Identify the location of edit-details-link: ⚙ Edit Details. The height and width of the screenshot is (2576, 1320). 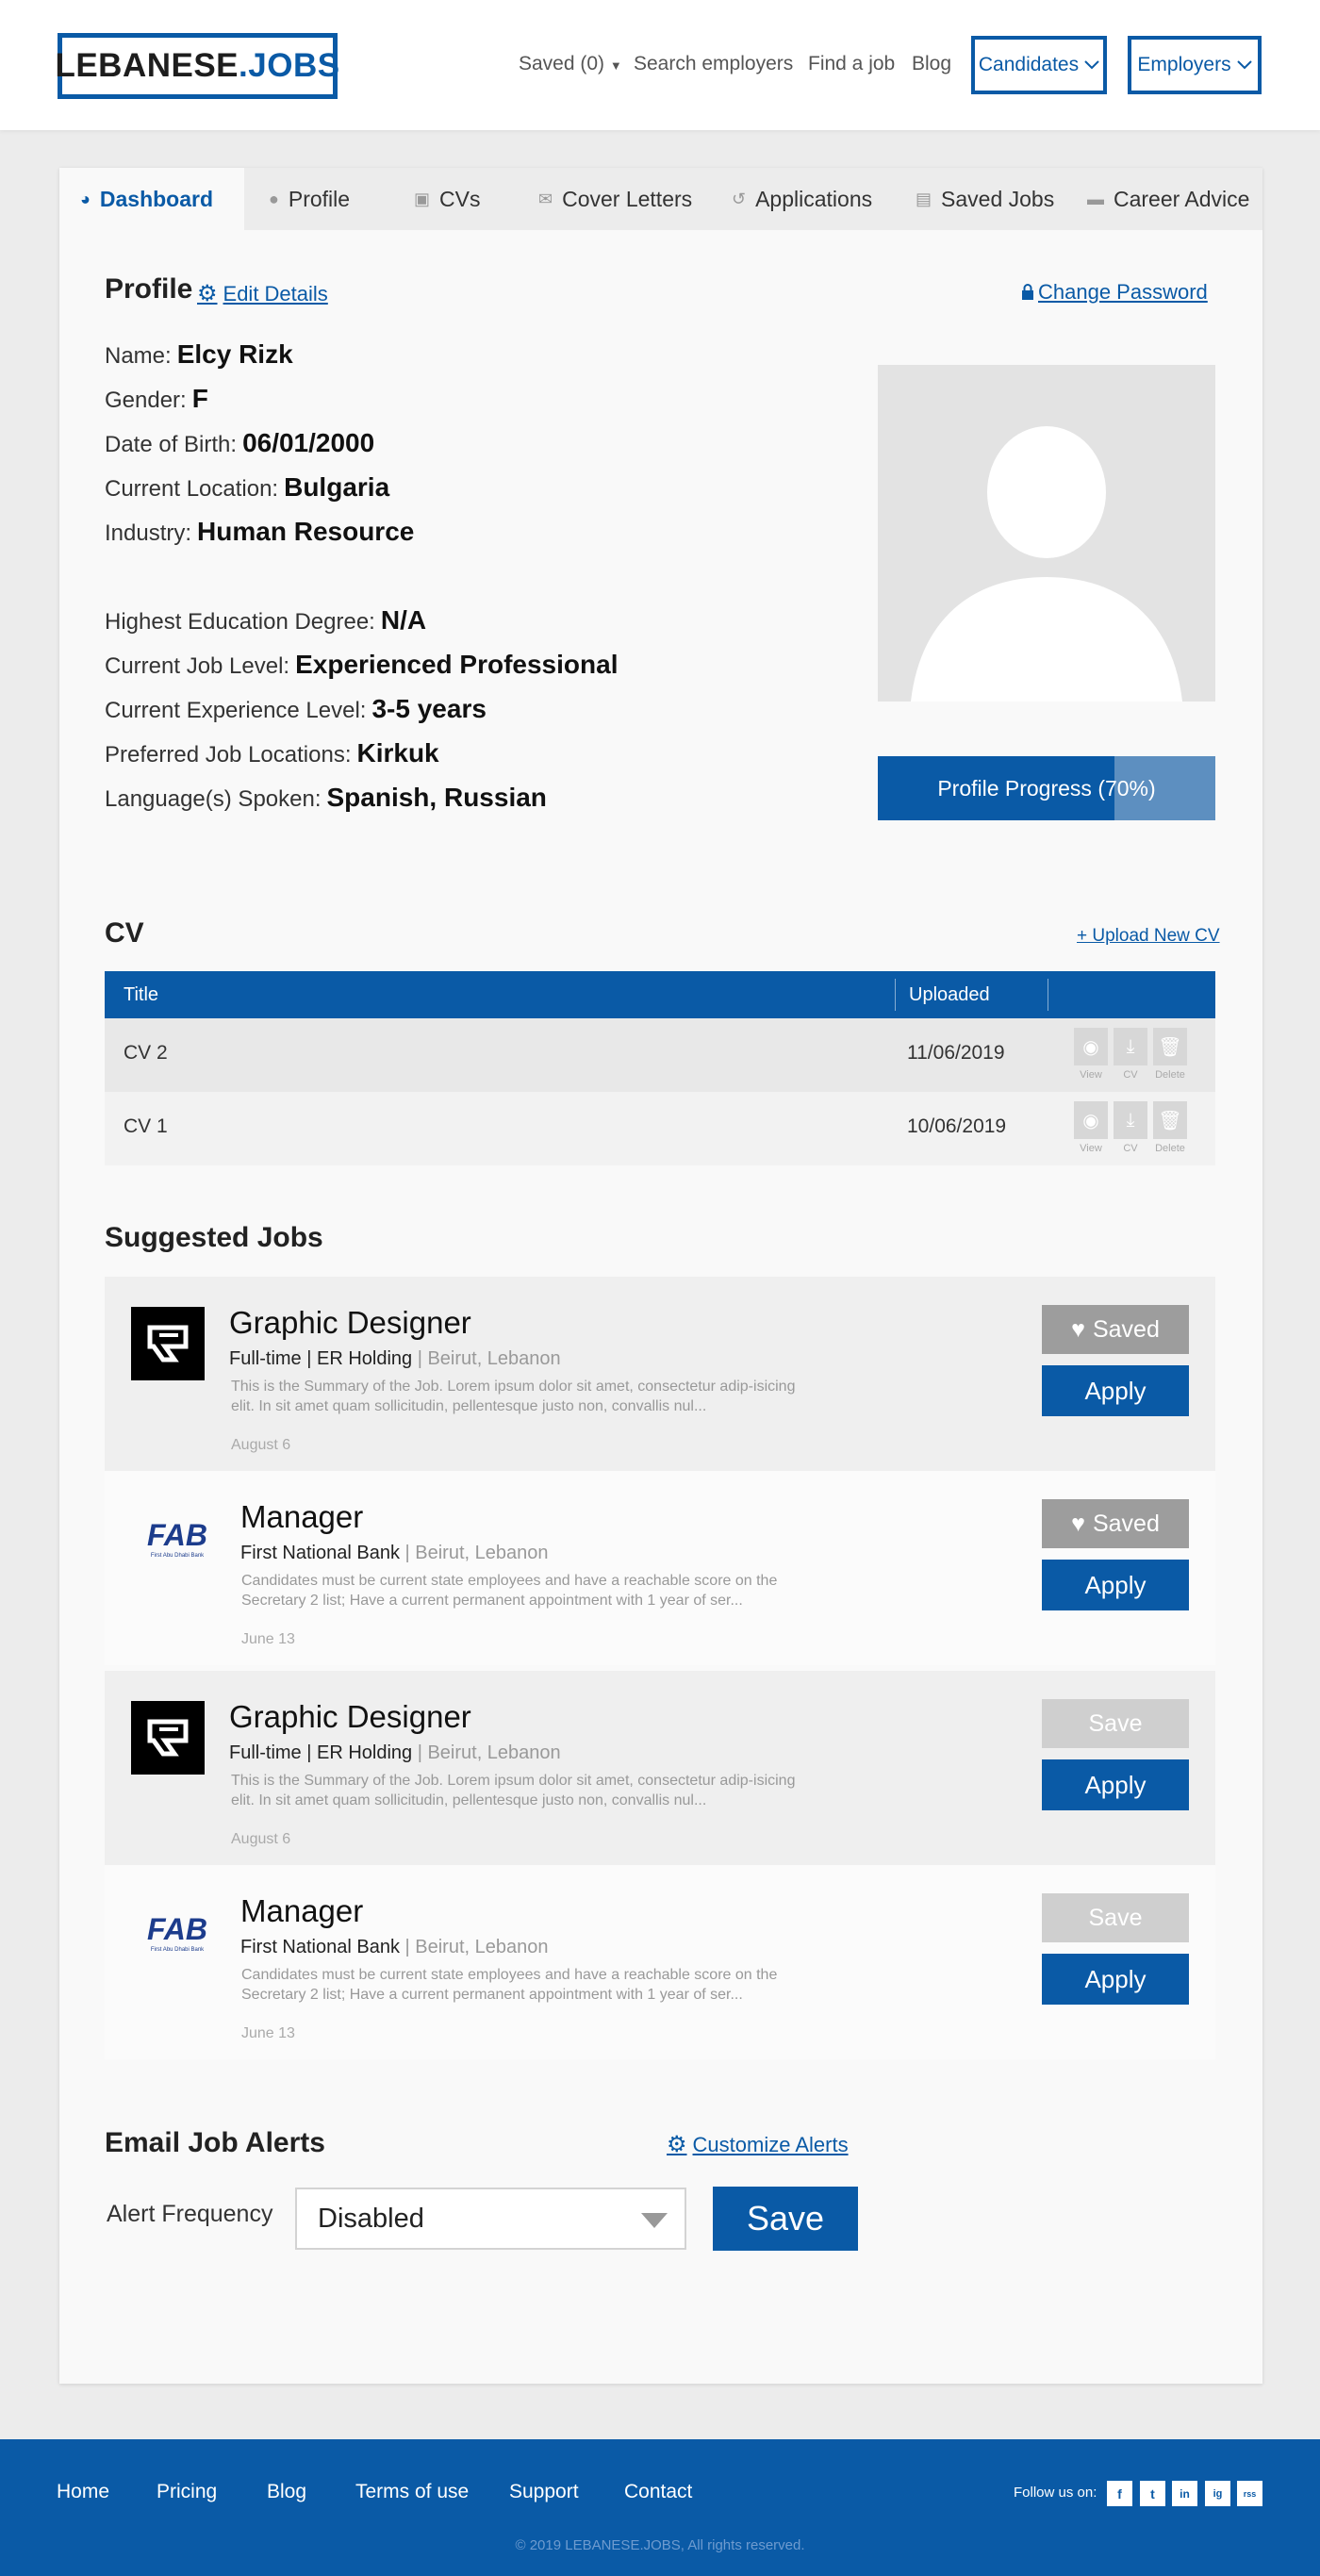
(262, 293).